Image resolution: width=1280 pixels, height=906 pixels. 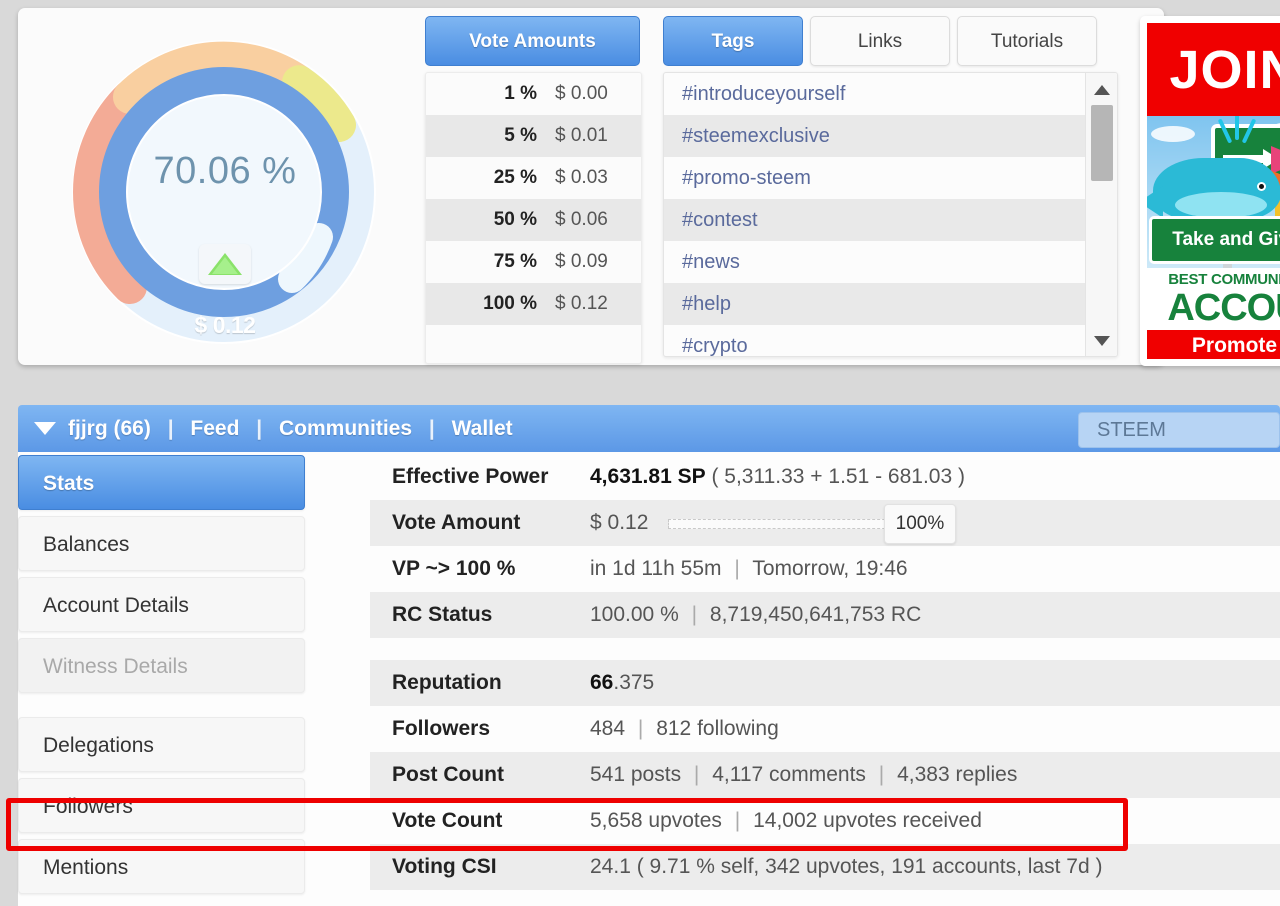 I want to click on nav-link-wallet: Wallet, so click(x=482, y=428).